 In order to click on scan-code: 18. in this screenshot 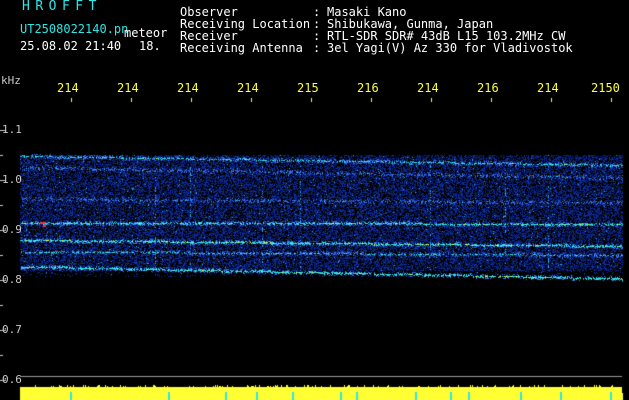, I will do `click(150, 46)`.